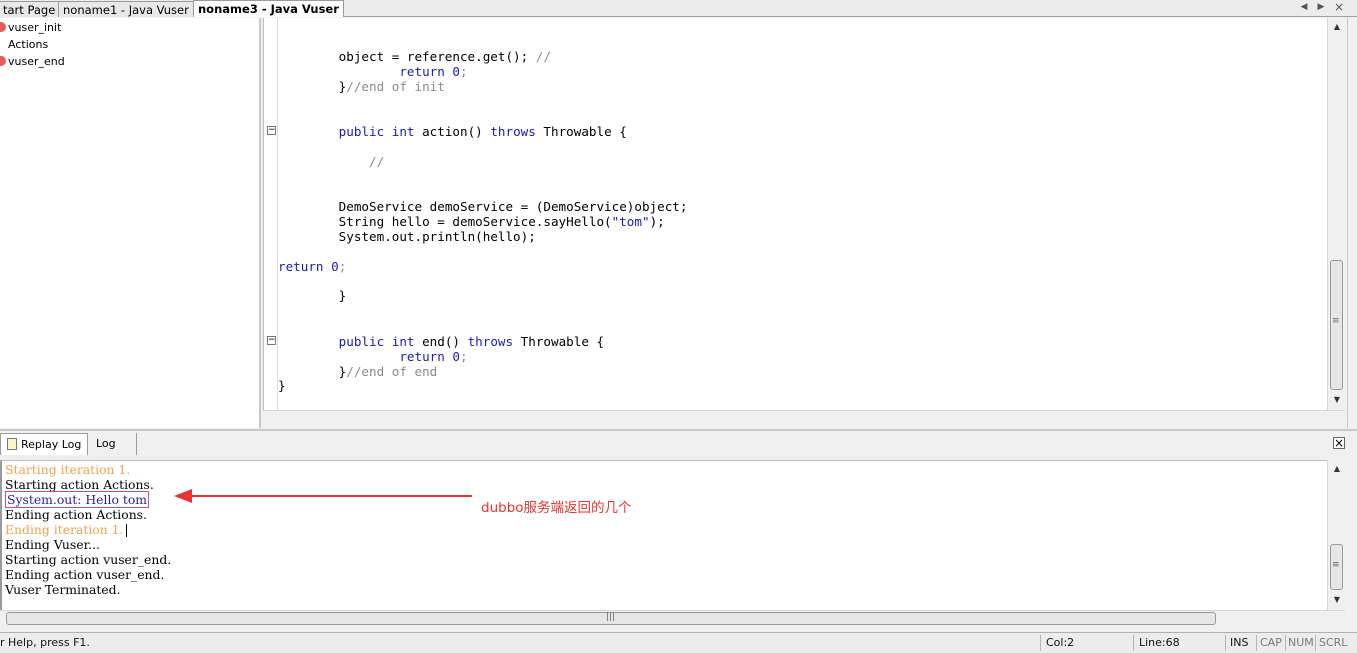 This screenshot has height=653, width=1357. I want to click on tree-item-actions: Actions, so click(24, 46).